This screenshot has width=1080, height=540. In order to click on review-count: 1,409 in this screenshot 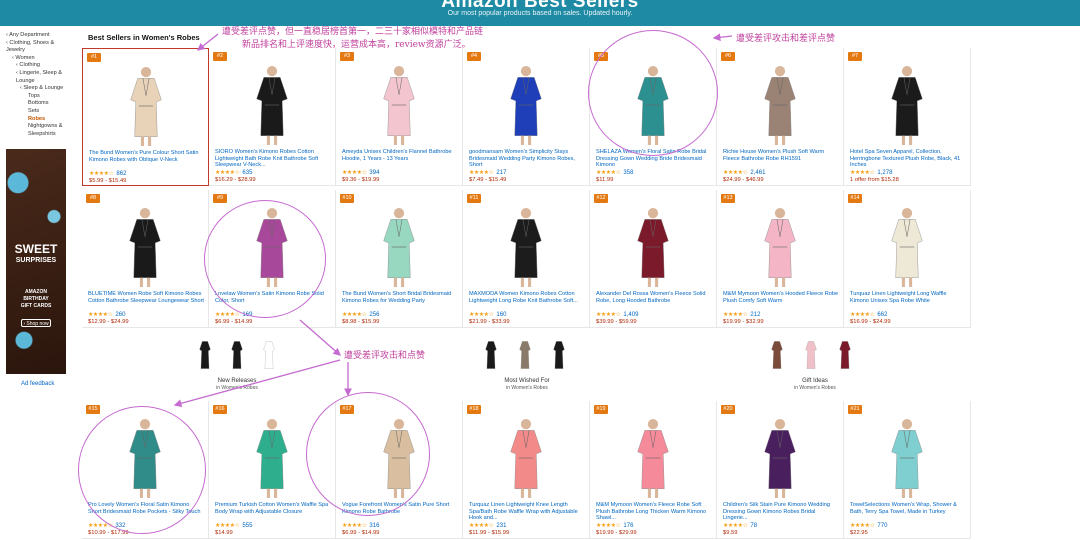, I will do `click(630, 315)`.